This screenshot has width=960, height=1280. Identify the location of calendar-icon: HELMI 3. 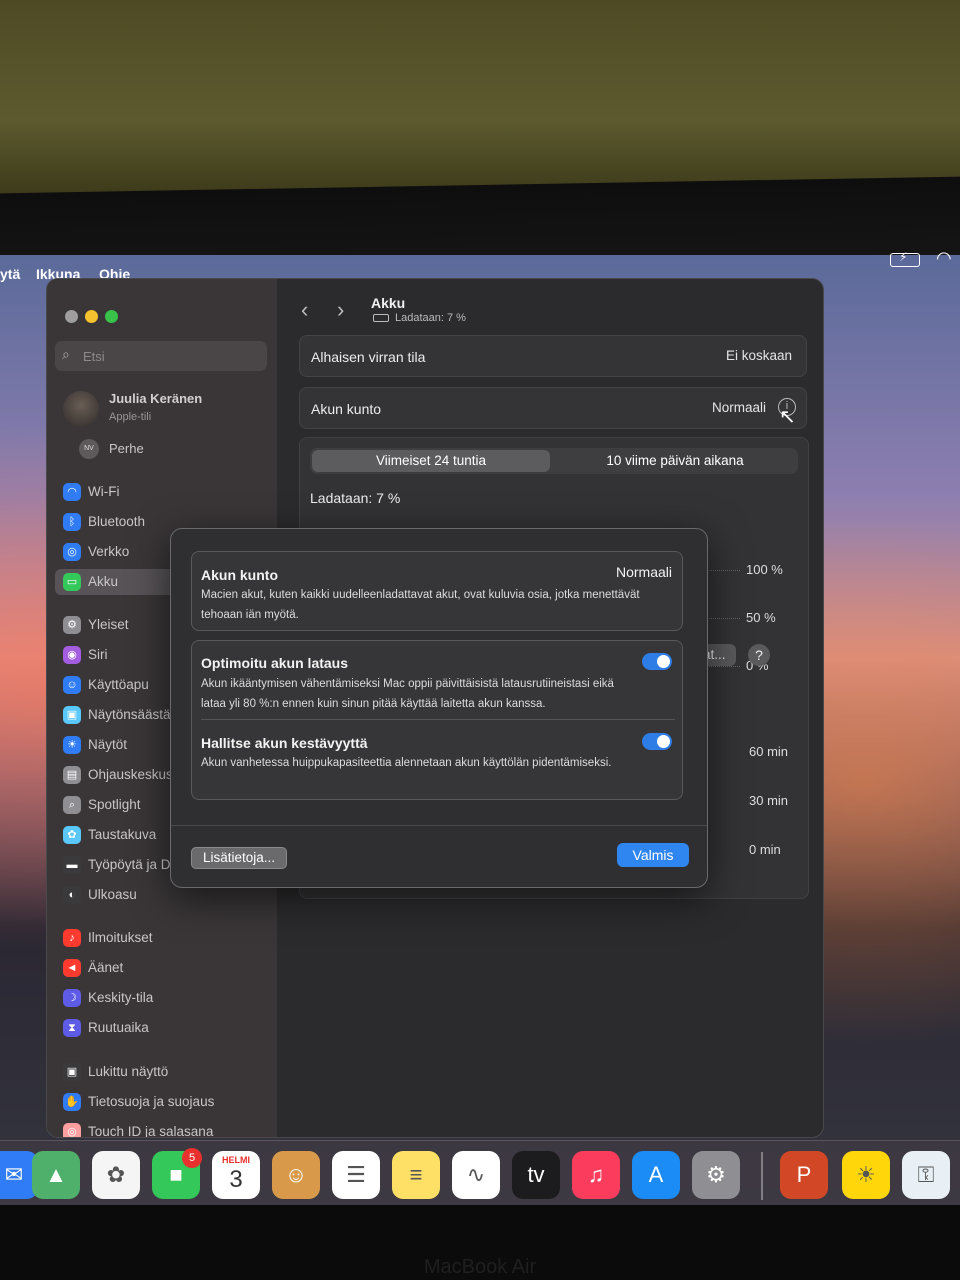
(236, 1175).